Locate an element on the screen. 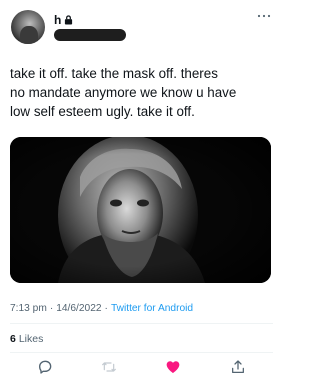 This screenshot has height=384, width=320. tweet-actions is located at coordinates (141, 368).